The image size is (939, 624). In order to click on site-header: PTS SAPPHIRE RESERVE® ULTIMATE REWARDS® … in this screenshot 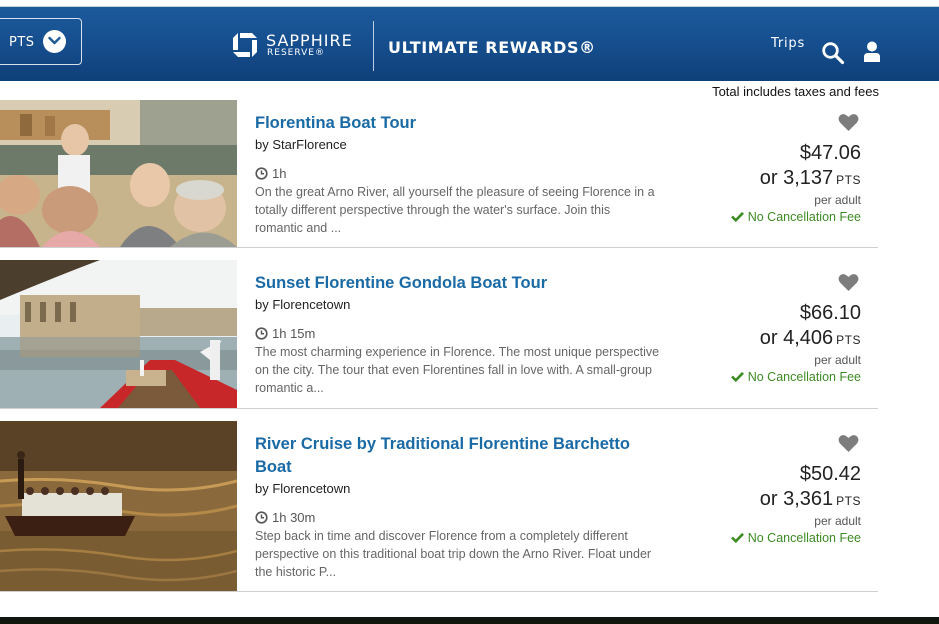, I will do `click(469, 44)`.